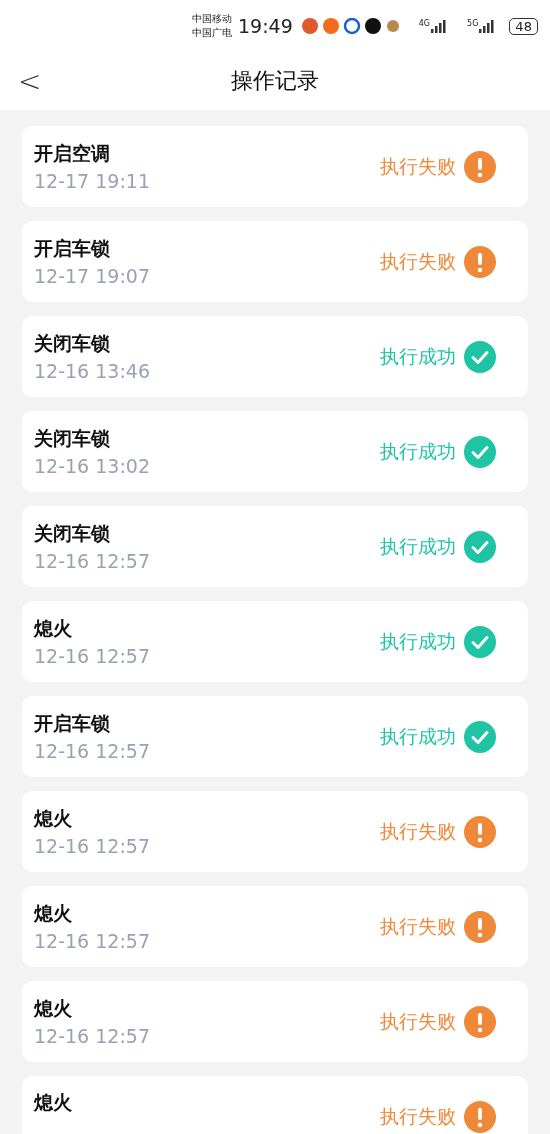 This screenshot has width=550, height=1134. What do you see at coordinates (92, 466) in the screenshot?
I see `record-time: 12-16 13:02` at bounding box center [92, 466].